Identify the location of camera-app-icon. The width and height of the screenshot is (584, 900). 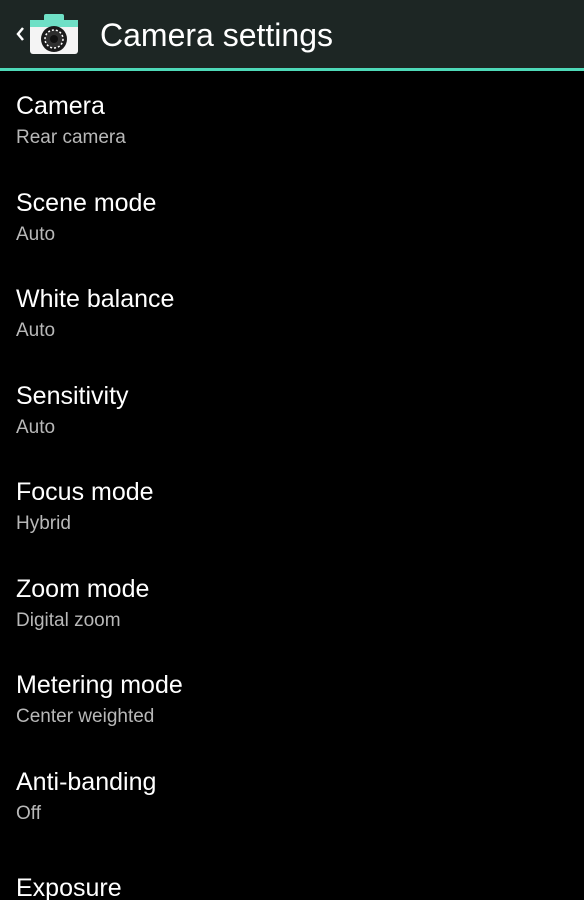
(54, 34).